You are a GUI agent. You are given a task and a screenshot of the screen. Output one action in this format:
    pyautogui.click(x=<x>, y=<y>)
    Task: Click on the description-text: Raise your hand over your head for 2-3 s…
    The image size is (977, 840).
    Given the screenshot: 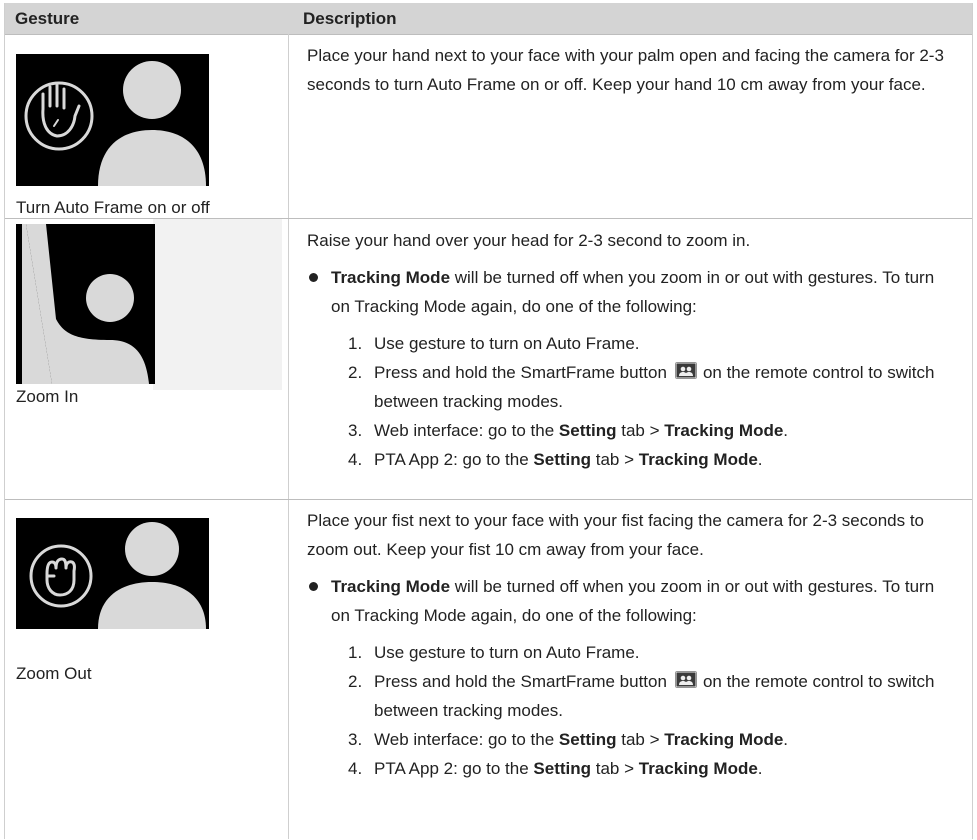 What is the action you would take?
    pyautogui.click(x=529, y=240)
    